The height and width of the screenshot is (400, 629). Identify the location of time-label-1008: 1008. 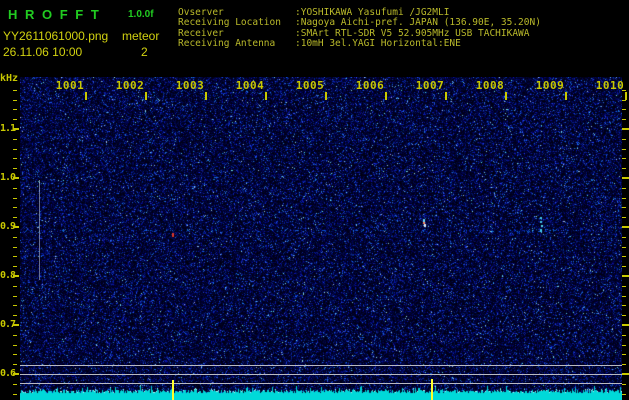
(490, 85).